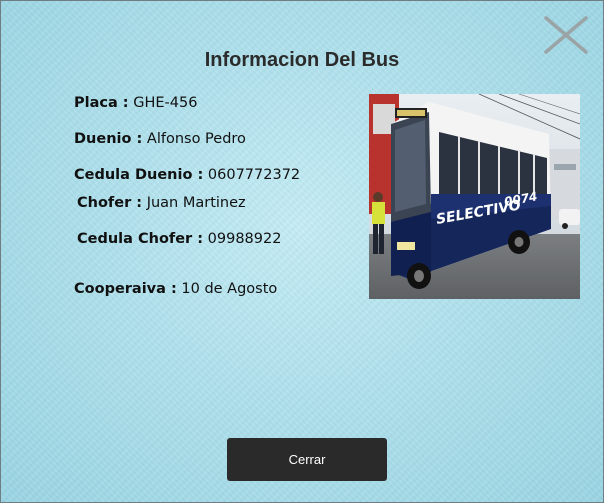 This screenshot has width=604, height=503. What do you see at coordinates (165, 103) in the screenshot?
I see `placa-value: GHE-456` at bounding box center [165, 103].